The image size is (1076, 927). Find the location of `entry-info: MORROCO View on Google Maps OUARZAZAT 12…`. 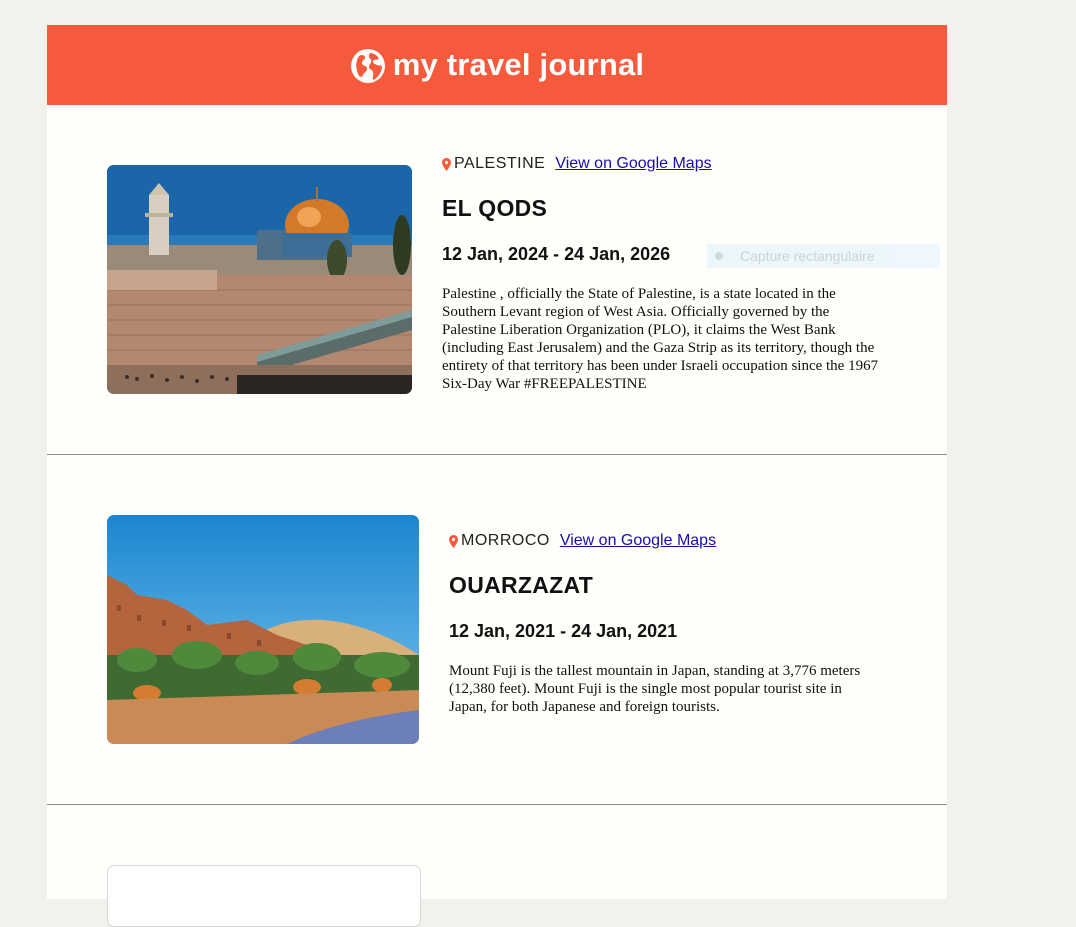

entry-info: MORROCO View on Google Maps OUARZAZAT 12… is located at coordinates (674, 623).